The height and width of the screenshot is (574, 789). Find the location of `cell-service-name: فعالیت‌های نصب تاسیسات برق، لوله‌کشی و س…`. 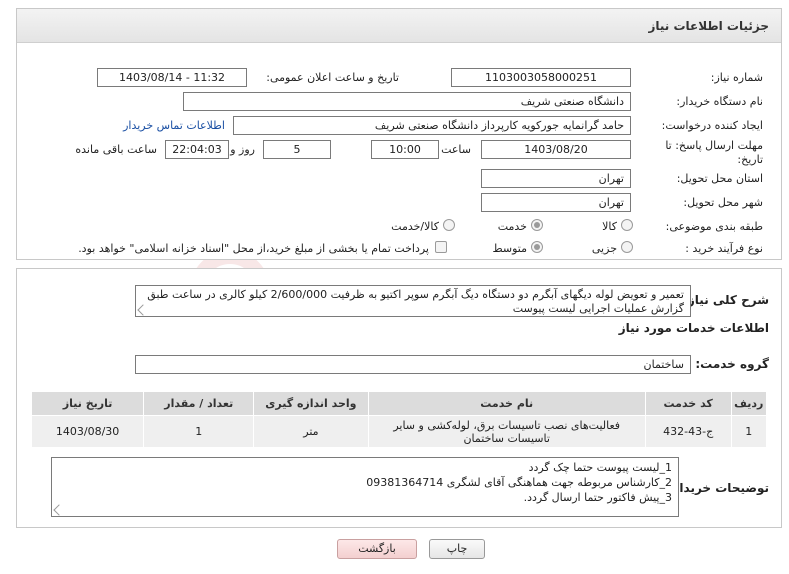

cell-service-name: فعالیت‌های نصب تاسیسات برق، لوله‌کشی و س… is located at coordinates (506, 431).